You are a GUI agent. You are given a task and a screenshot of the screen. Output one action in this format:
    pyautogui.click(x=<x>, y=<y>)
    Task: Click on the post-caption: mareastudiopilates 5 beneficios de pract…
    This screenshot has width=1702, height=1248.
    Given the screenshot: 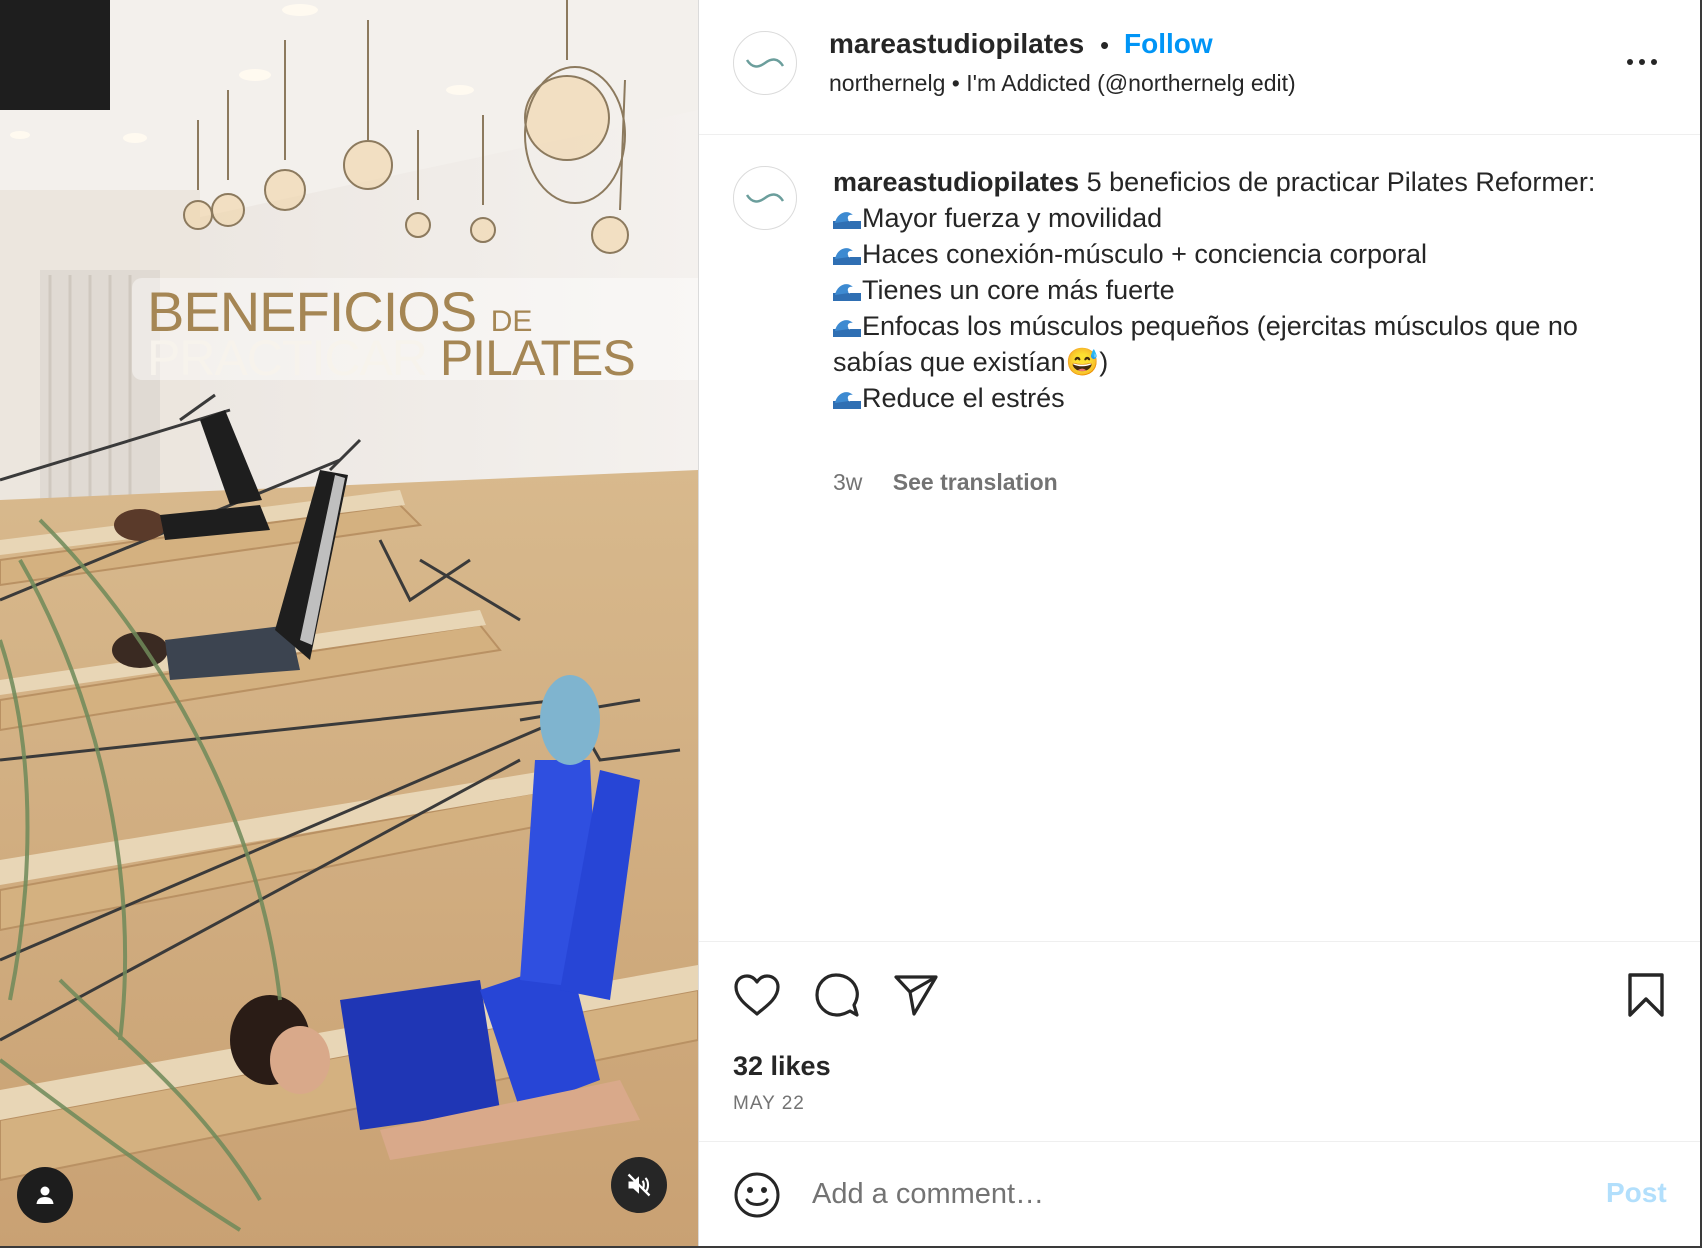 What is the action you would take?
    pyautogui.click(x=1243, y=290)
    